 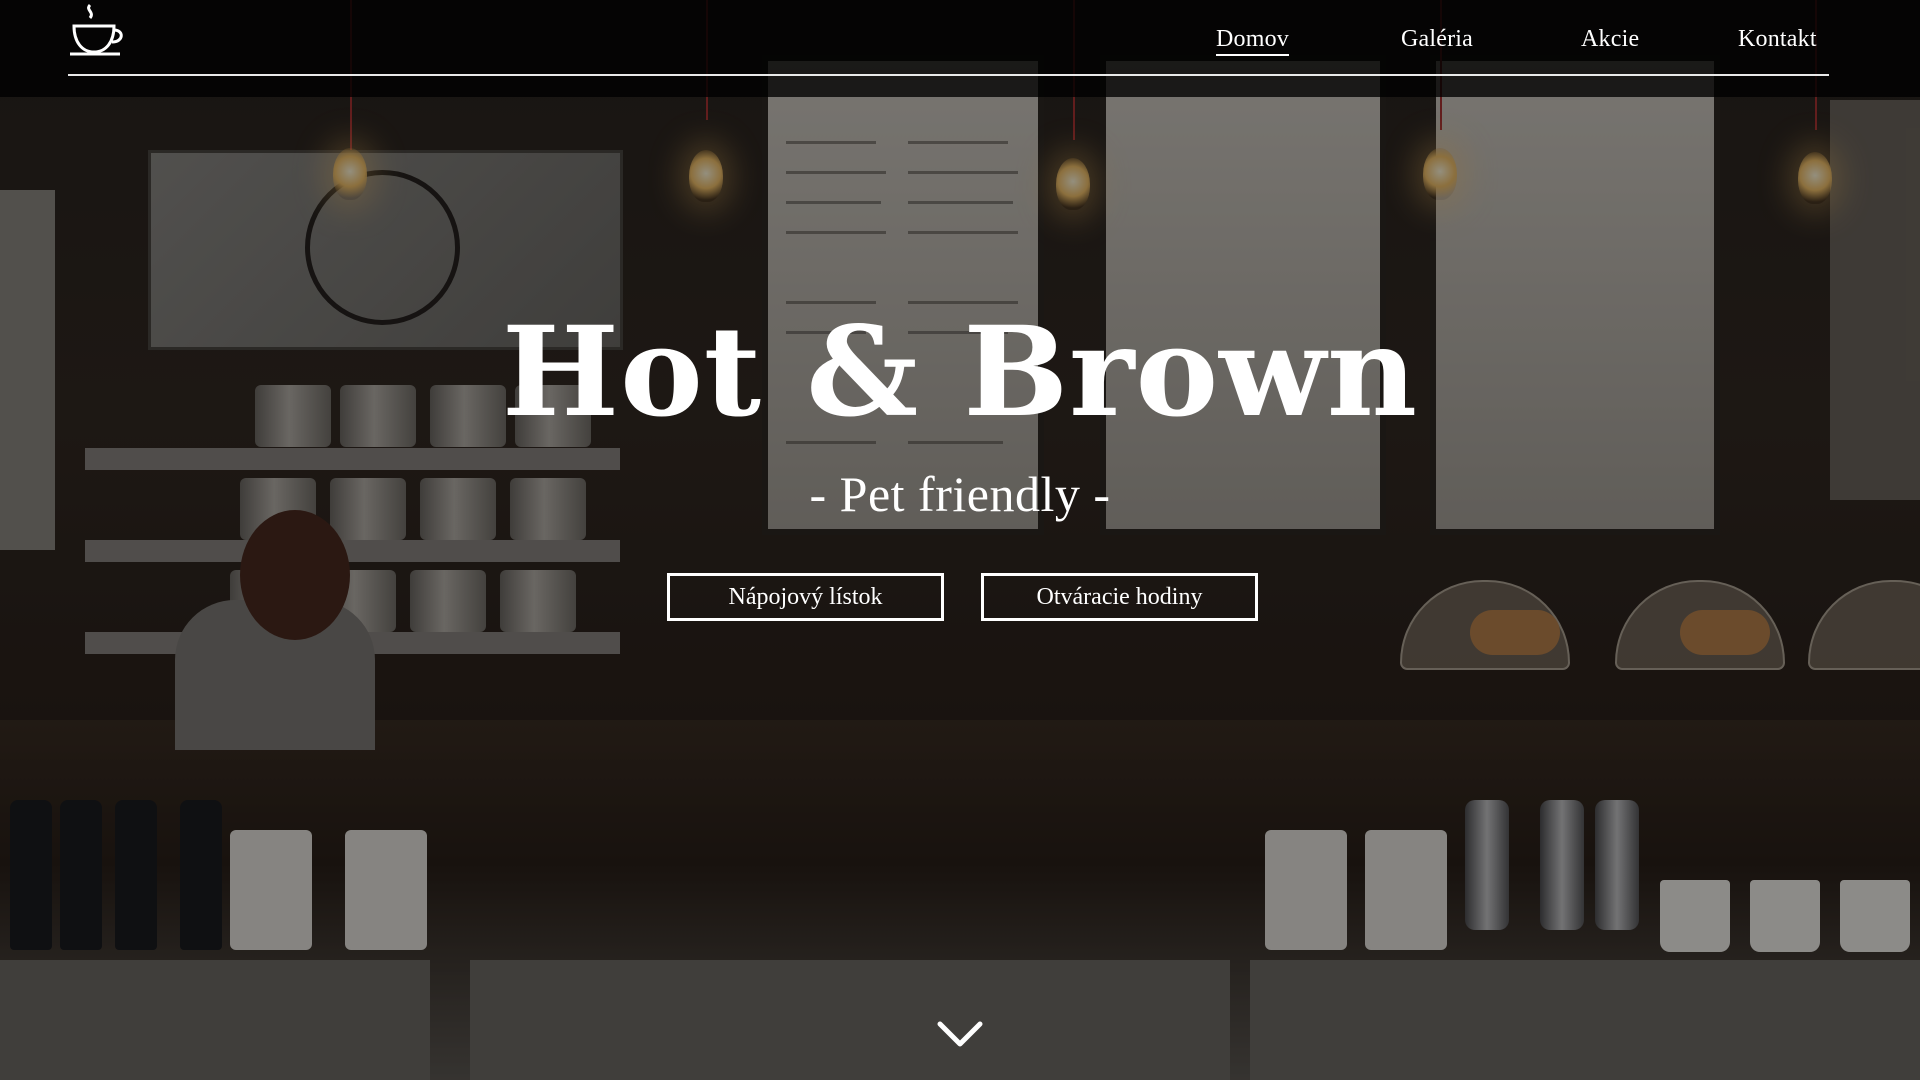 I want to click on hero-subtitle: - Pet friendly -, so click(x=960, y=494).